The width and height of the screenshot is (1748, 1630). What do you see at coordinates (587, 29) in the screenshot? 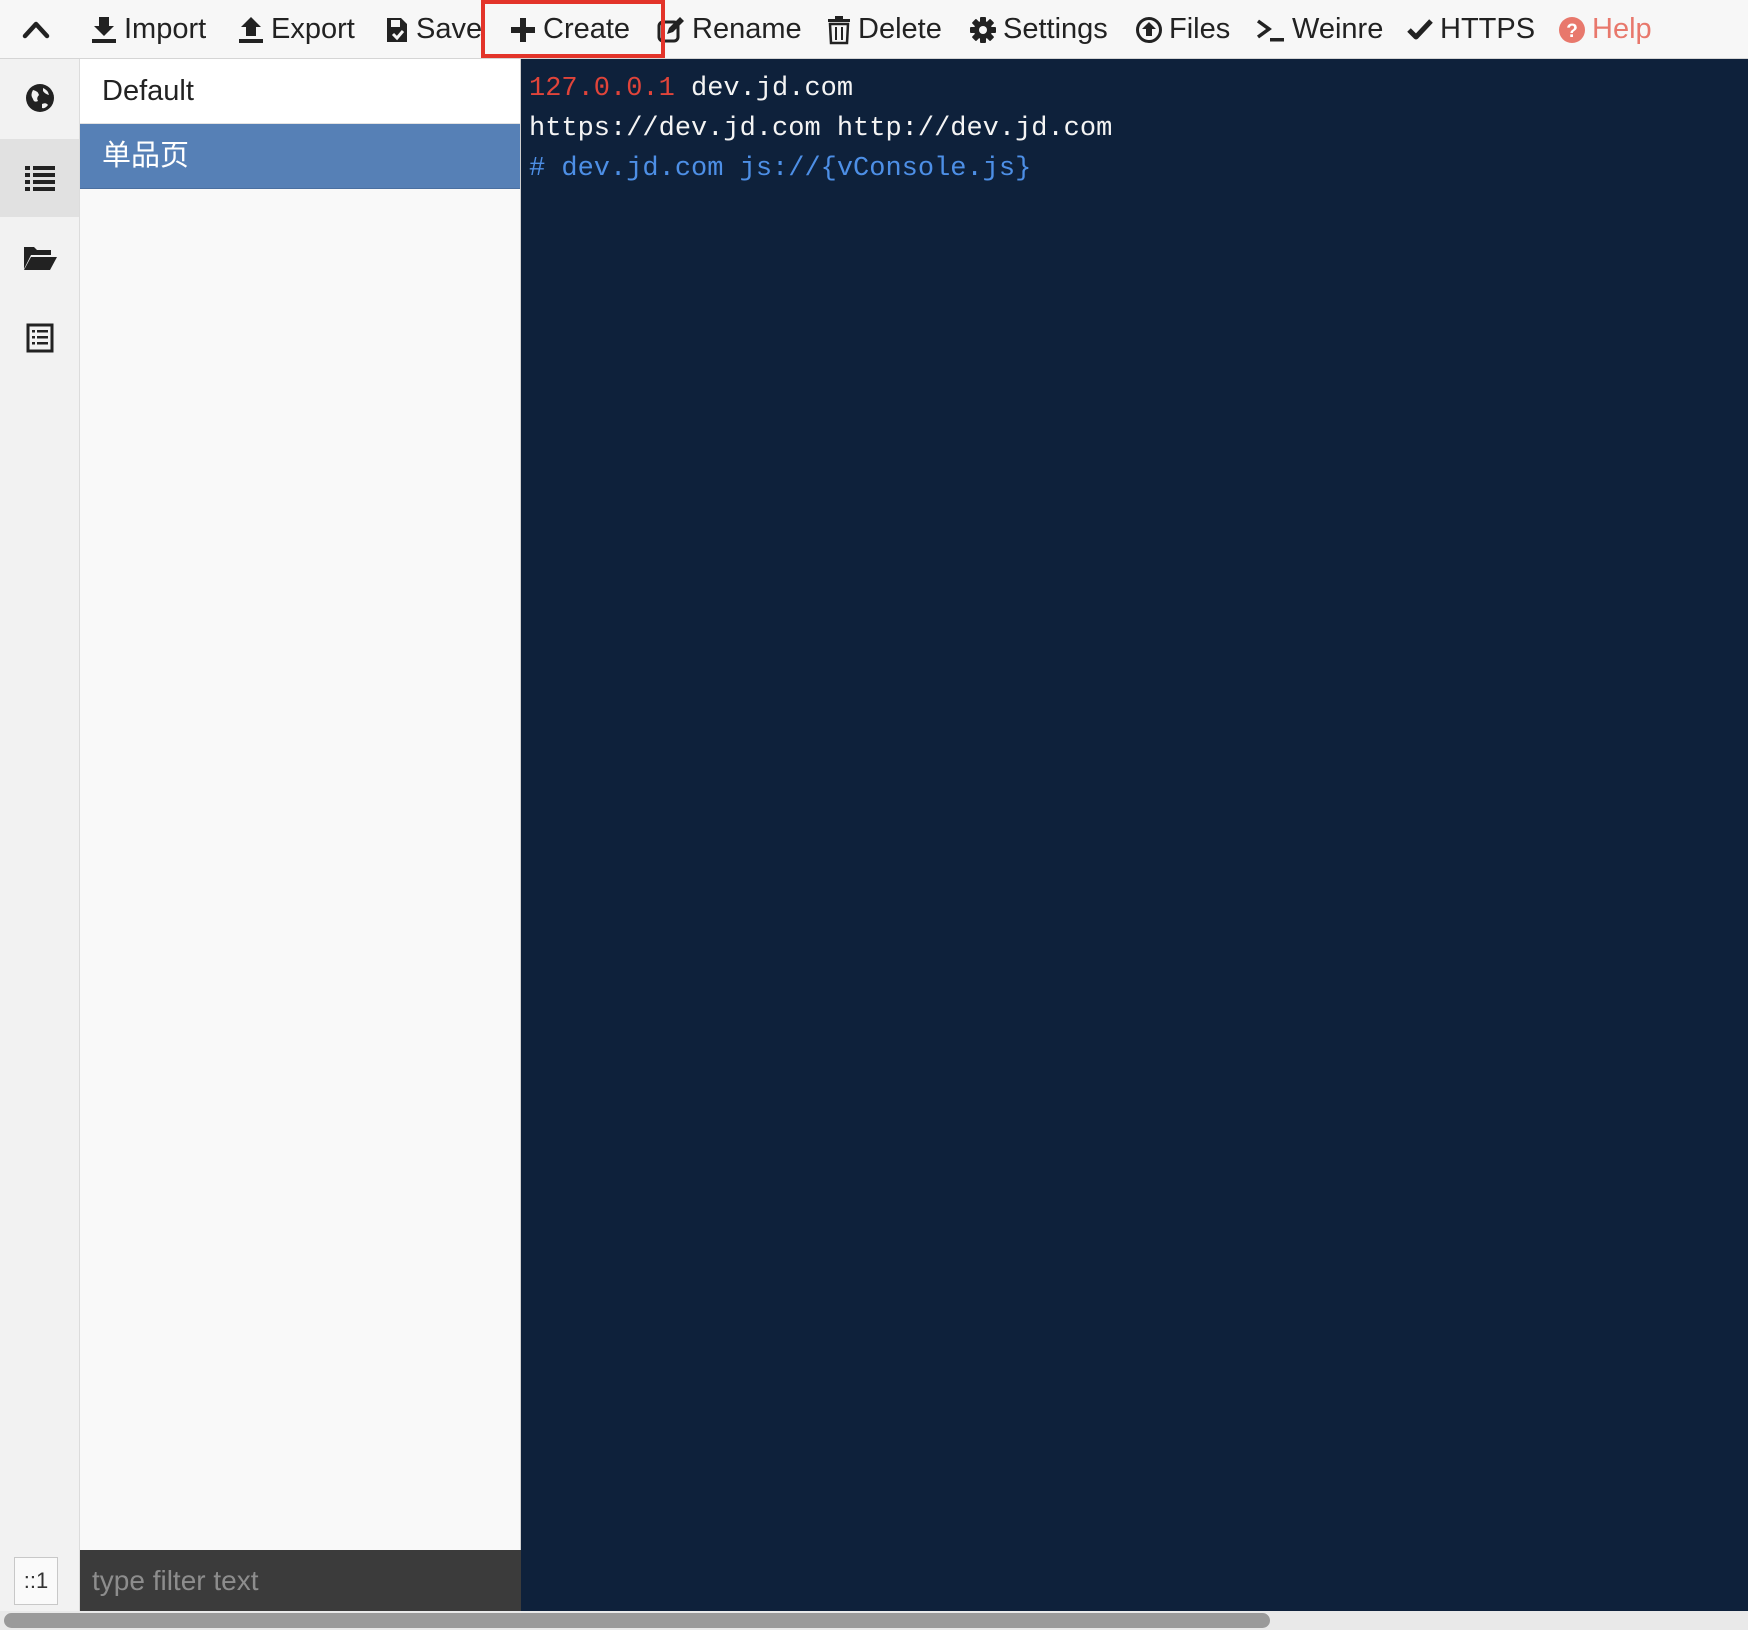
I see `create-label: Create` at bounding box center [587, 29].